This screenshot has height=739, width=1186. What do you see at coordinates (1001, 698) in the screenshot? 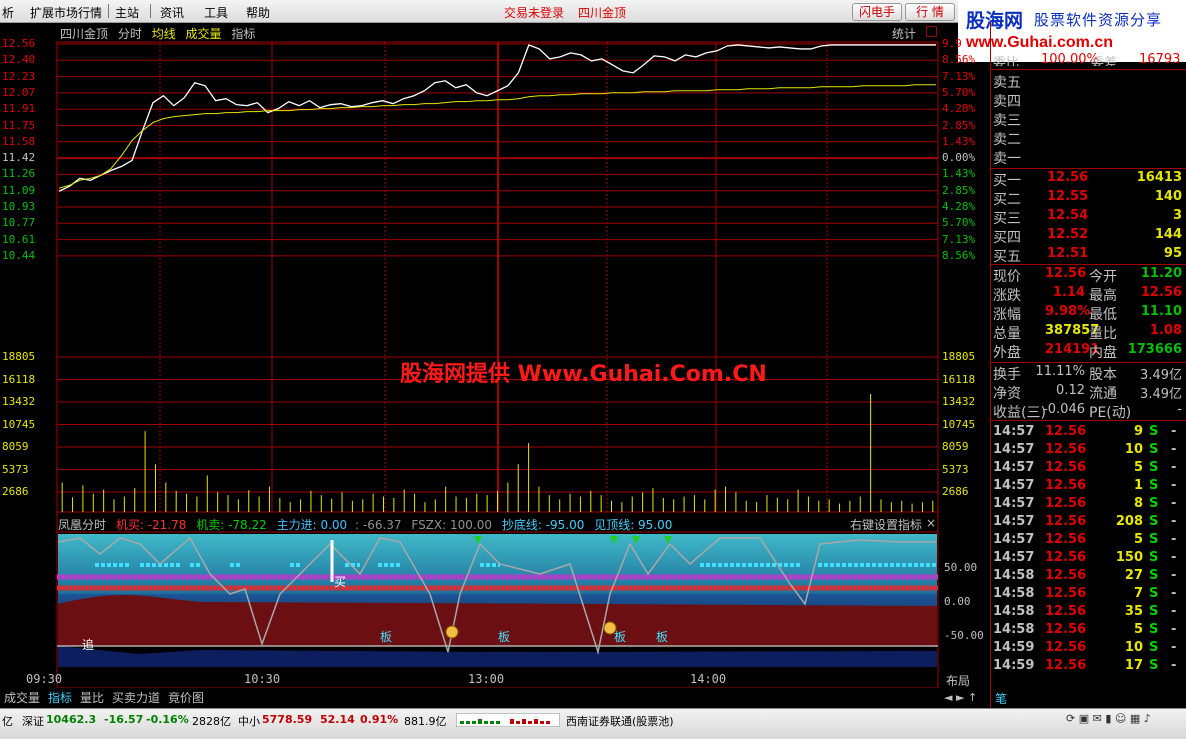
I see `panel-tab-tick: 笔` at bounding box center [1001, 698].